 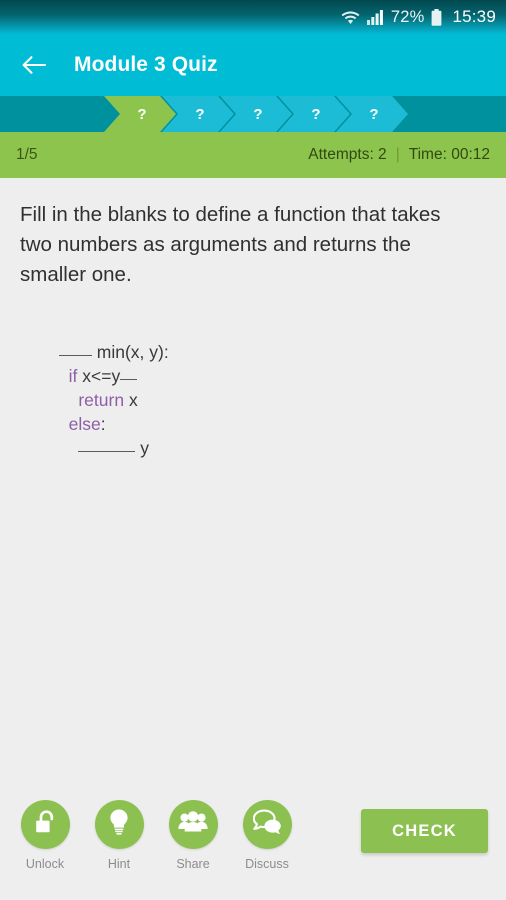 I want to click on check-button: CHECK, so click(x=424, y=831).